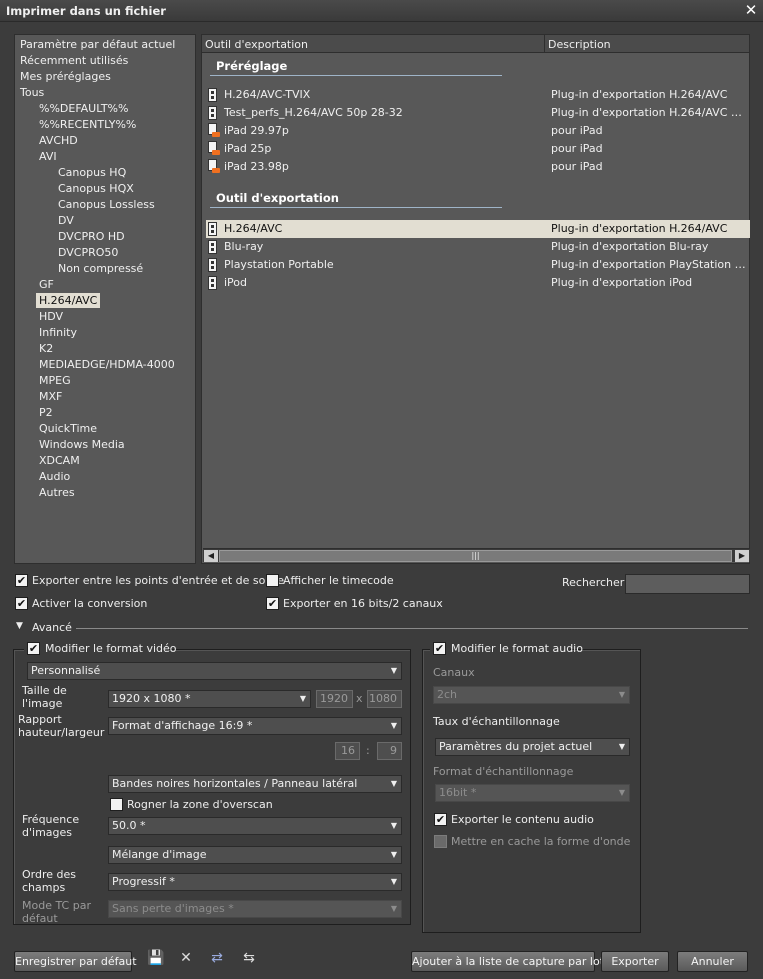 The width and height of the screenshot is (763, 979). I want to click on aspect-ratio-dropdown: Format d'affichage 16:9 *, so click(255, 726).